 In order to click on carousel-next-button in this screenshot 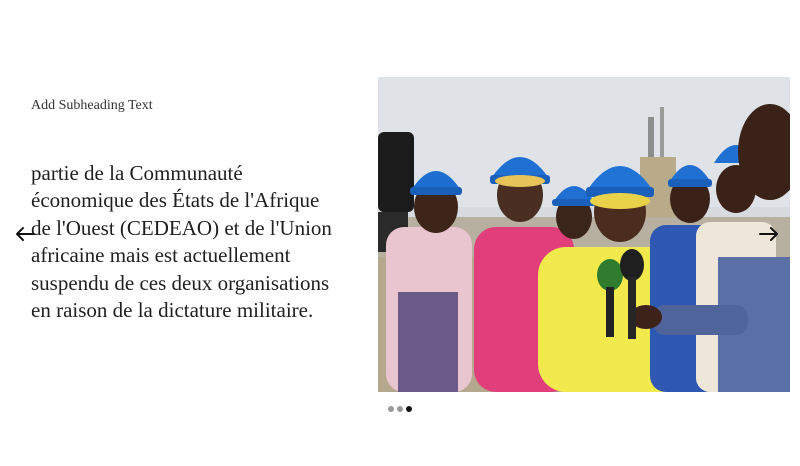, I will do `click(769, 234)`.